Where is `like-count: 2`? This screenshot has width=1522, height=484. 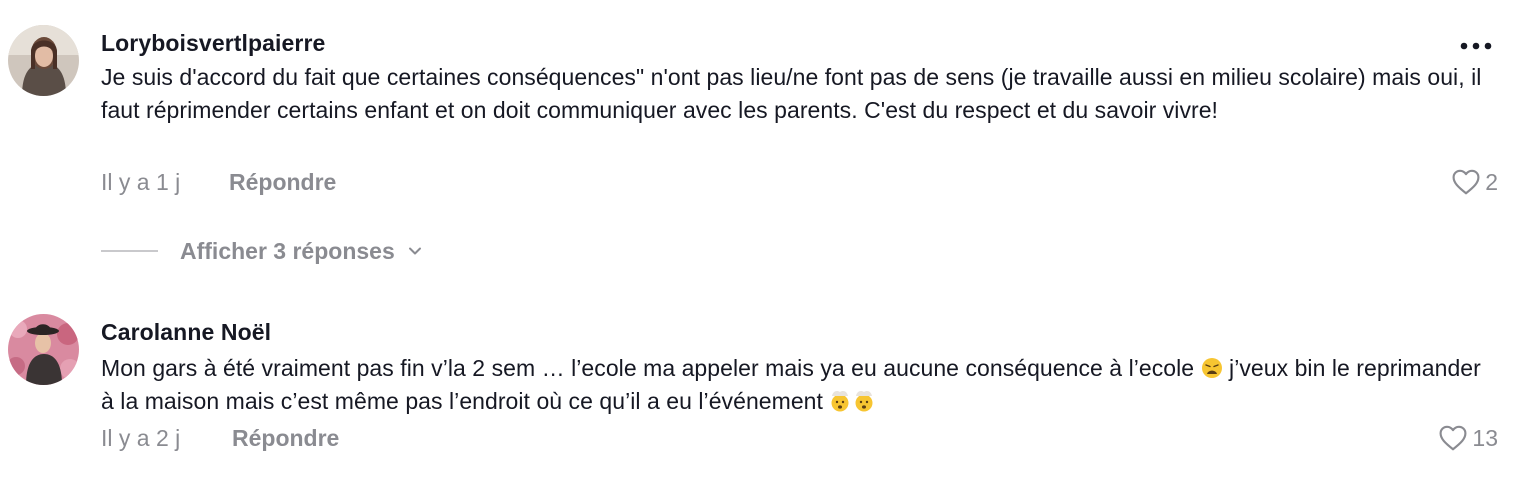 like-count: 2 is located at coordinates (1491, 181).